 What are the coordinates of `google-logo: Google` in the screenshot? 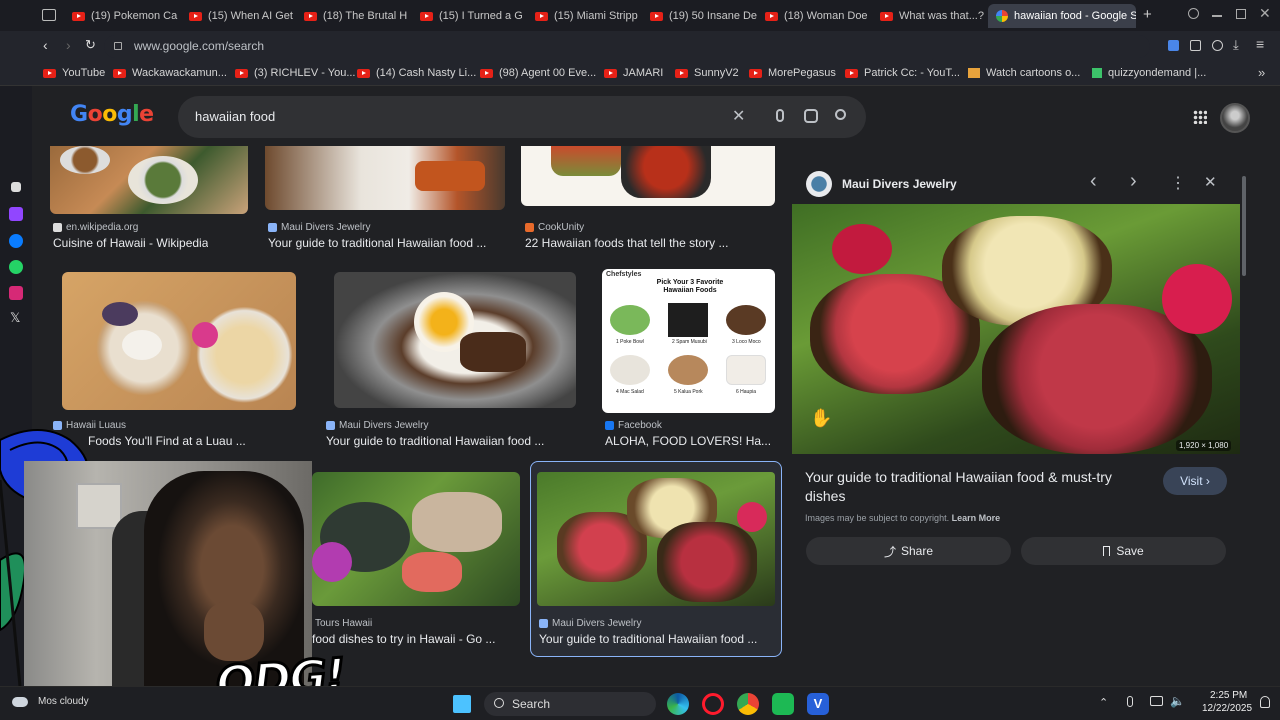 It's located at (112, 114).